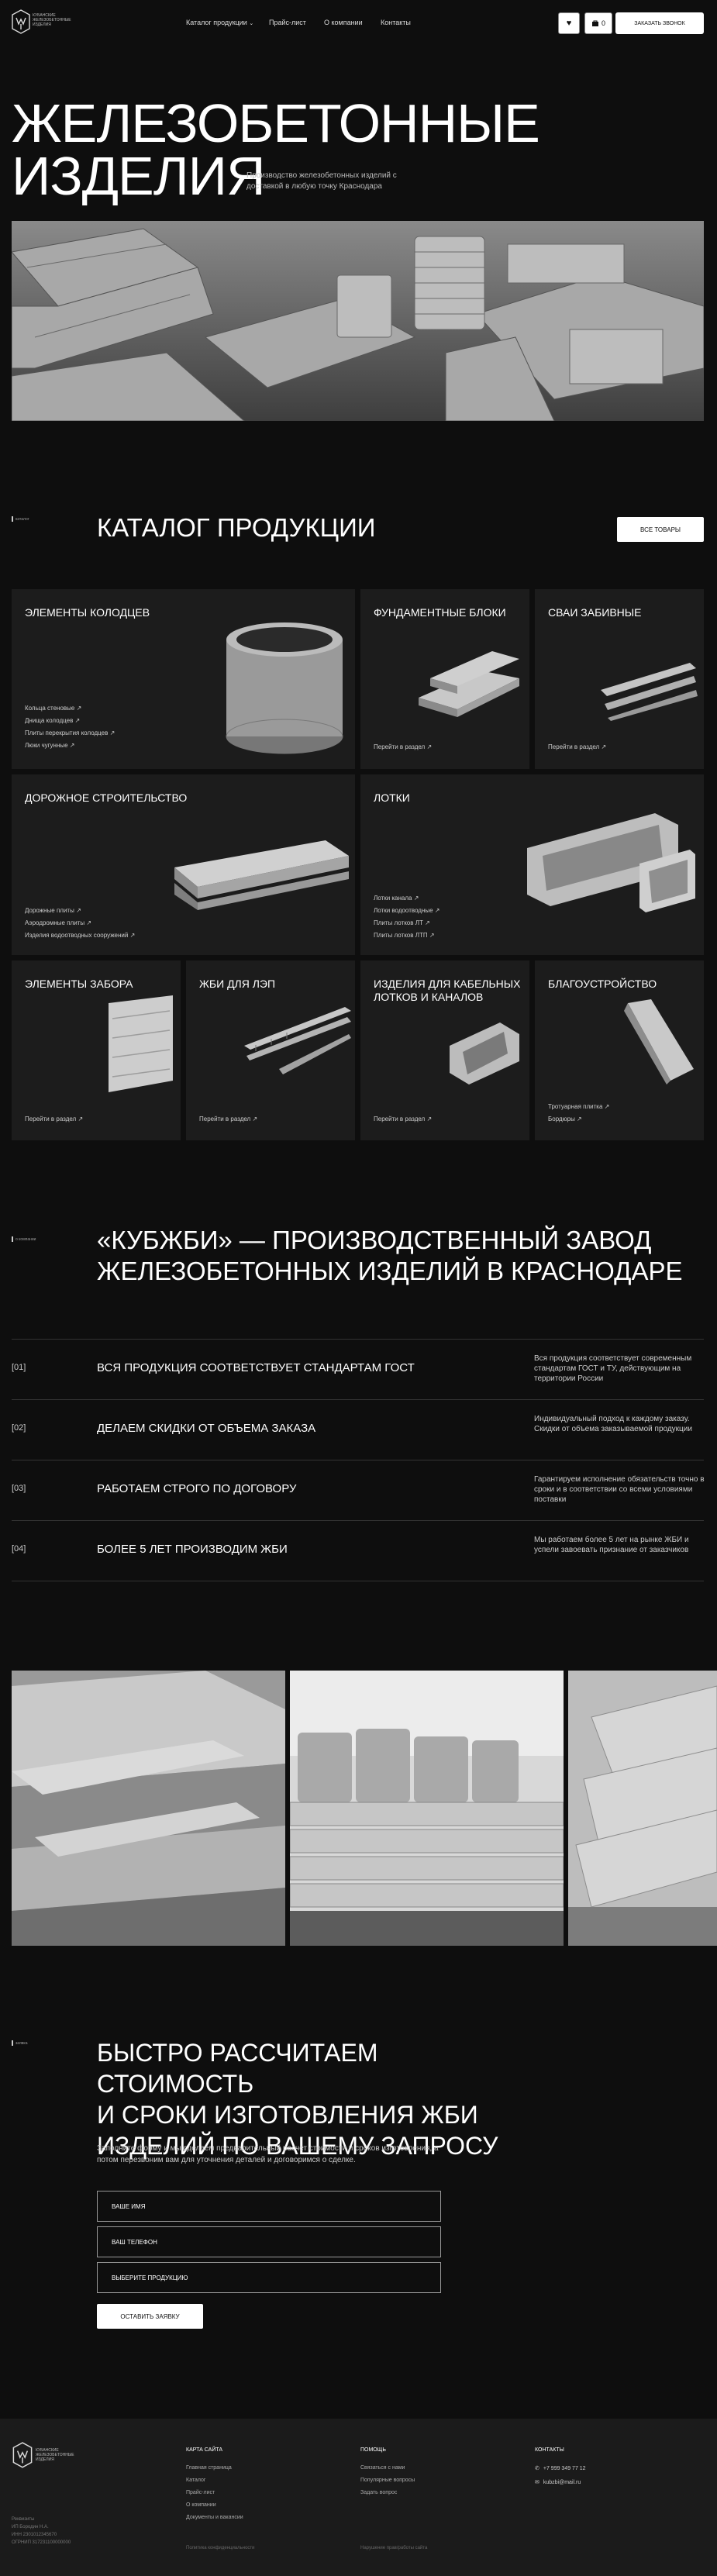 Image resolution: width=717 pixels, height=2576 pixels. Describe the element at coordinates (558, 2482) in the screenshot. I see `footer-email: ✉ kubzbi@mail.ru` at that location.